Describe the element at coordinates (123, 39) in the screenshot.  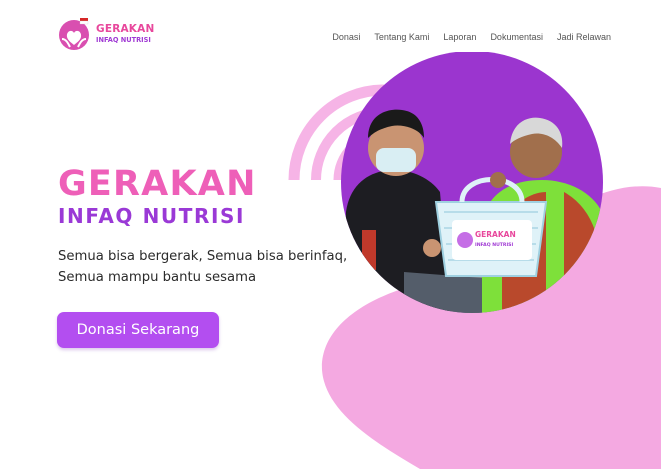
I see `logo-name-line2: INFAQ NUTRISI` at that location.